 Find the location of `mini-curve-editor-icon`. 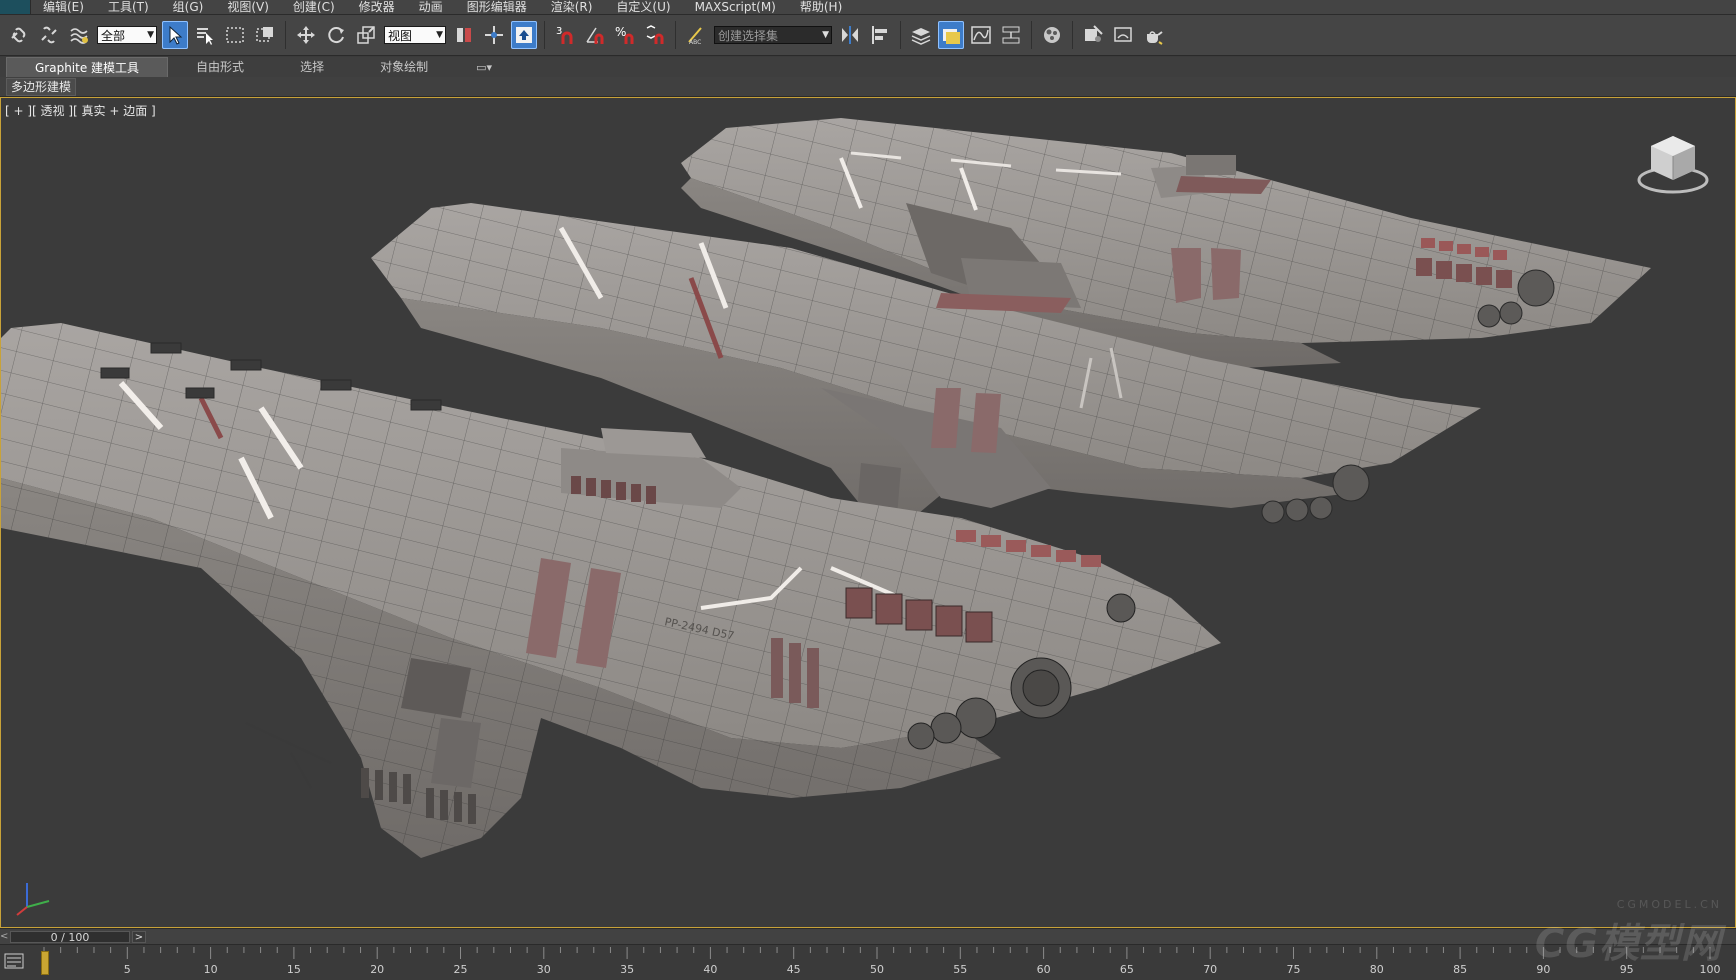

mini-curve-editor-icon is located at coordinates (14, 961).